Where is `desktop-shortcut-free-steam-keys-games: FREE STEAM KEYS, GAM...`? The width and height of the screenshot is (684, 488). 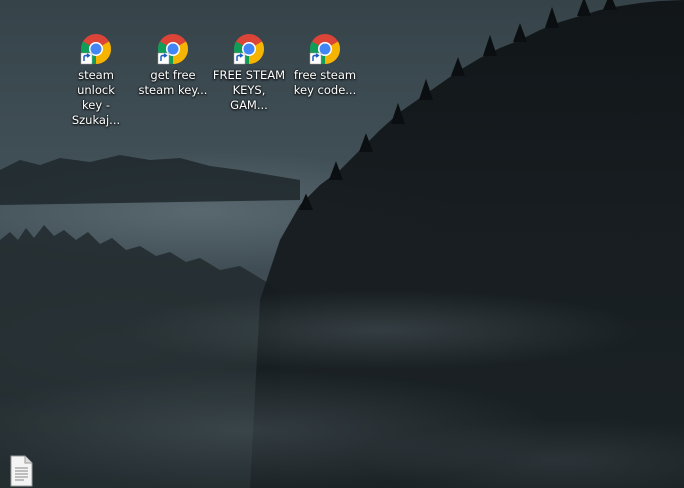
desktop-shortcut-free-steam-keys-games: FREE STEAM KEYS, GAM... is located at coordinates (249, 72).